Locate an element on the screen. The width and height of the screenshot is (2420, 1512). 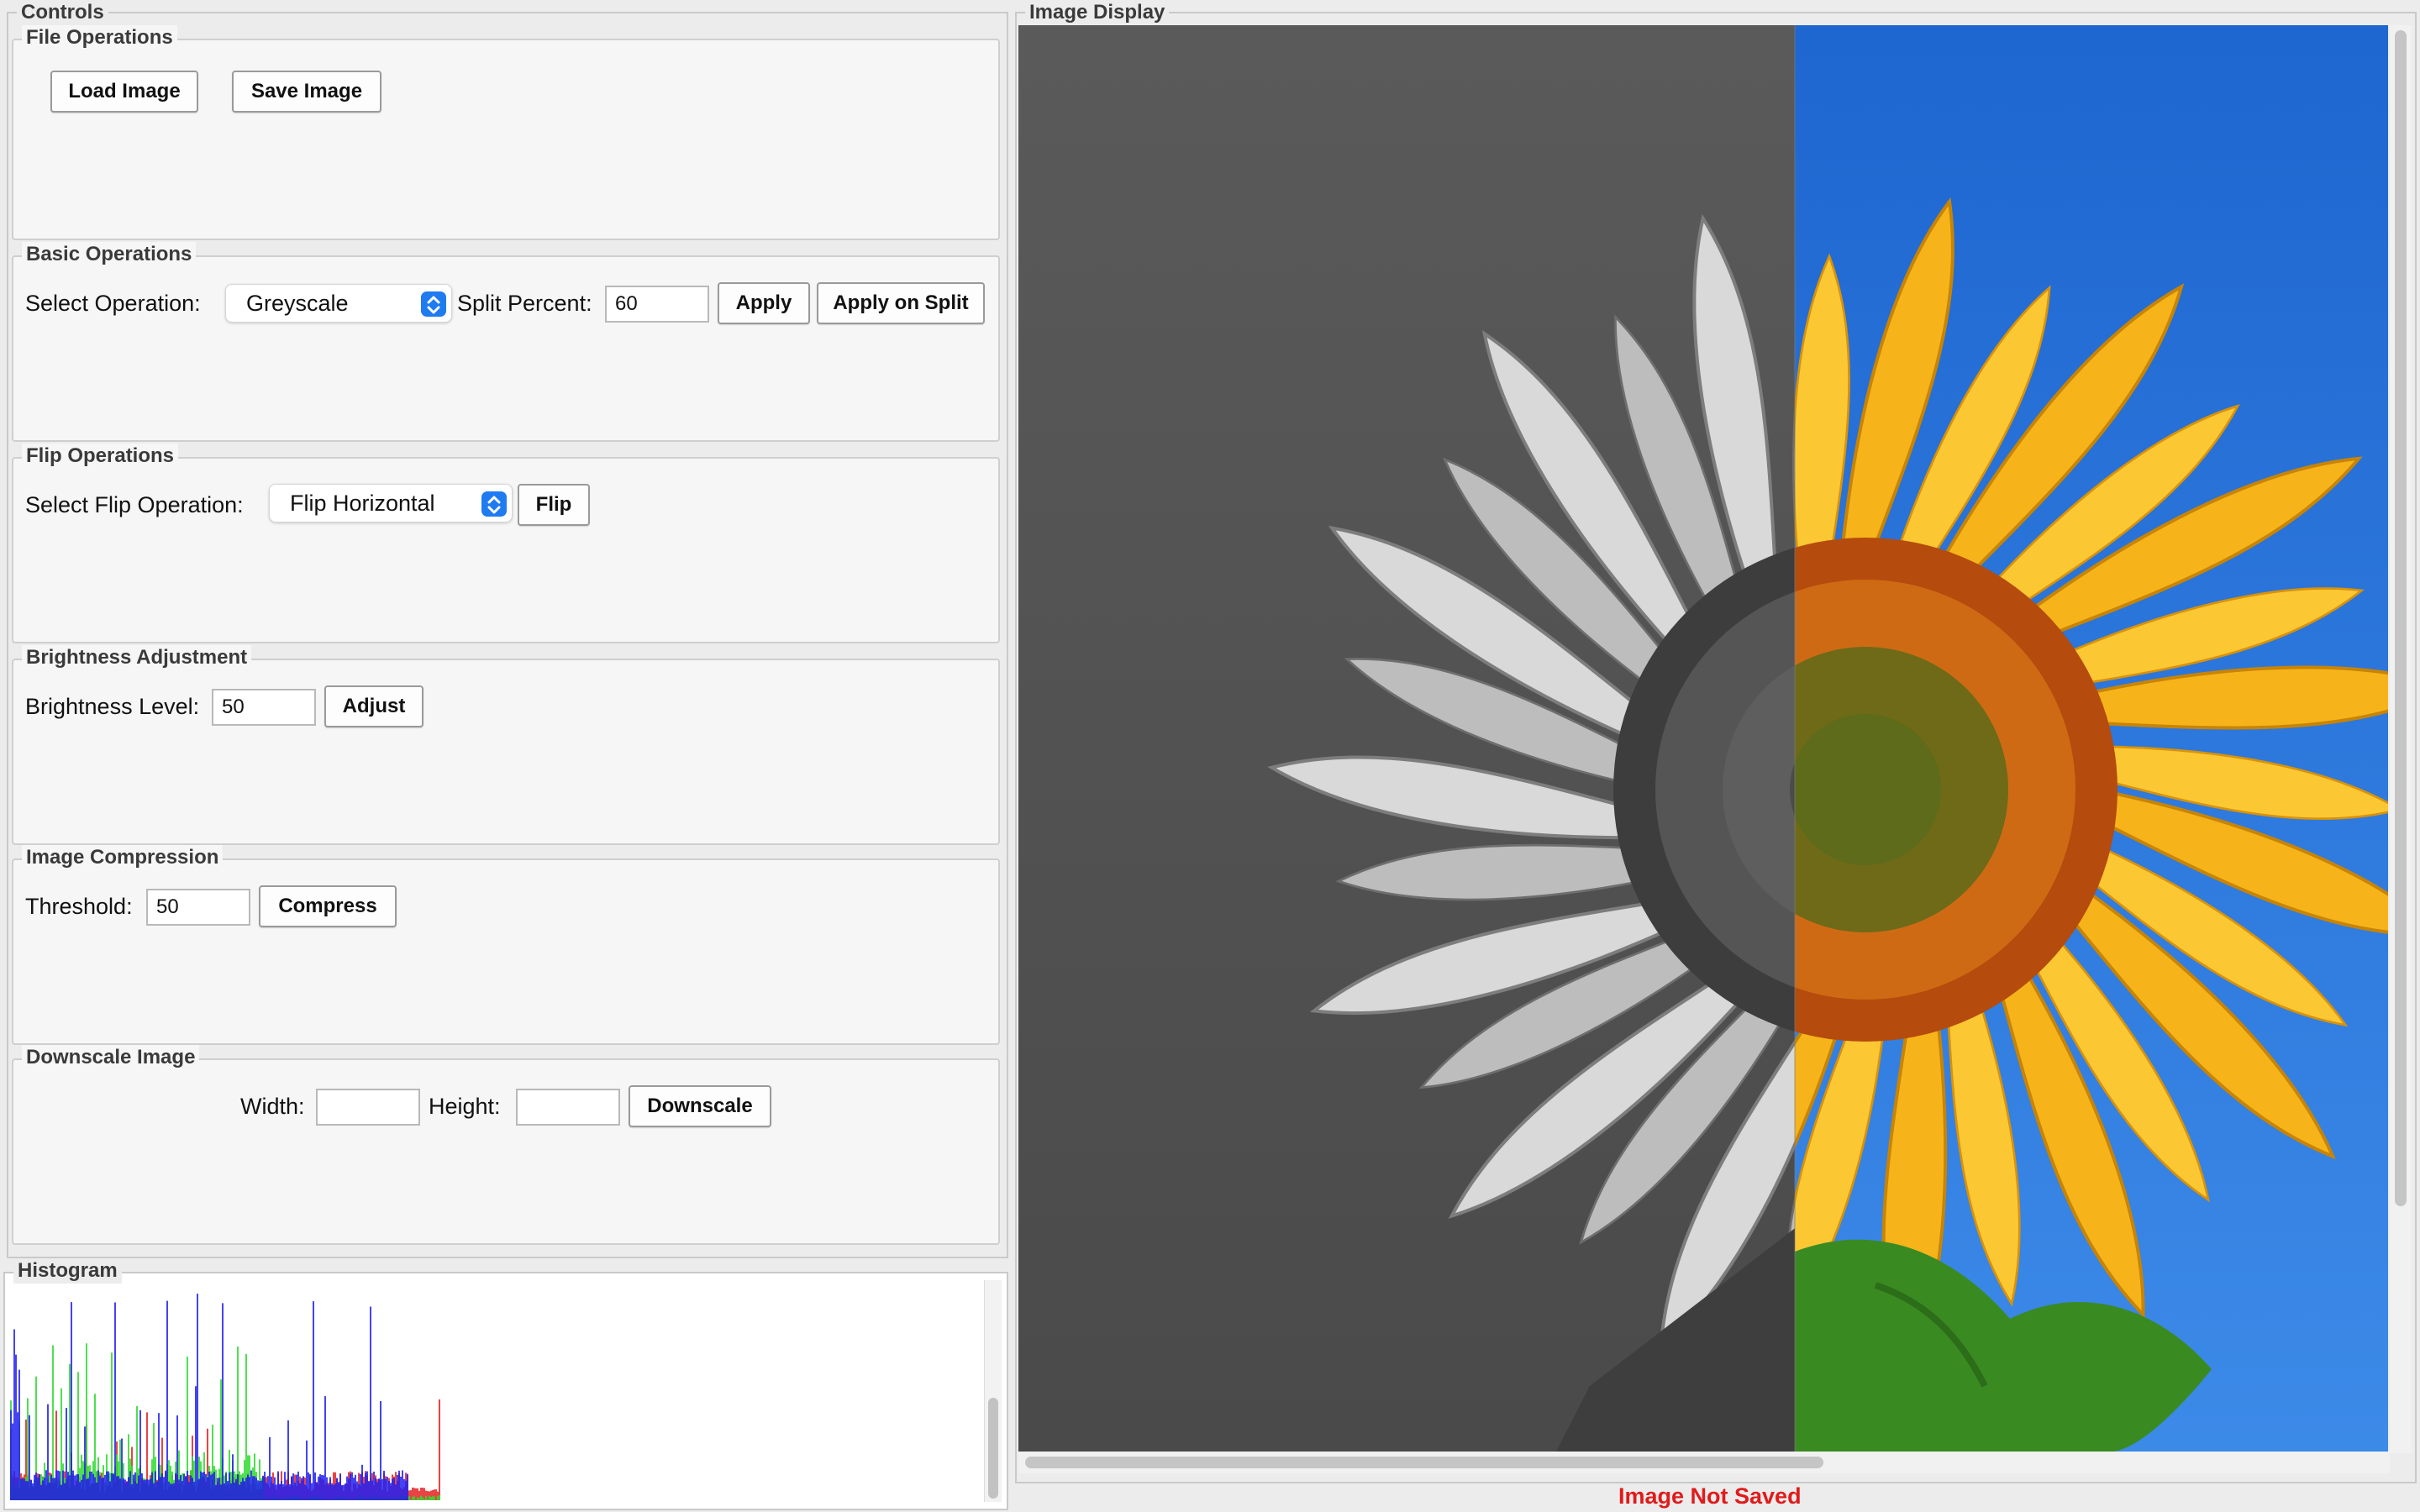
brightness-level-input: 50 is located at coordinates (264, 707).